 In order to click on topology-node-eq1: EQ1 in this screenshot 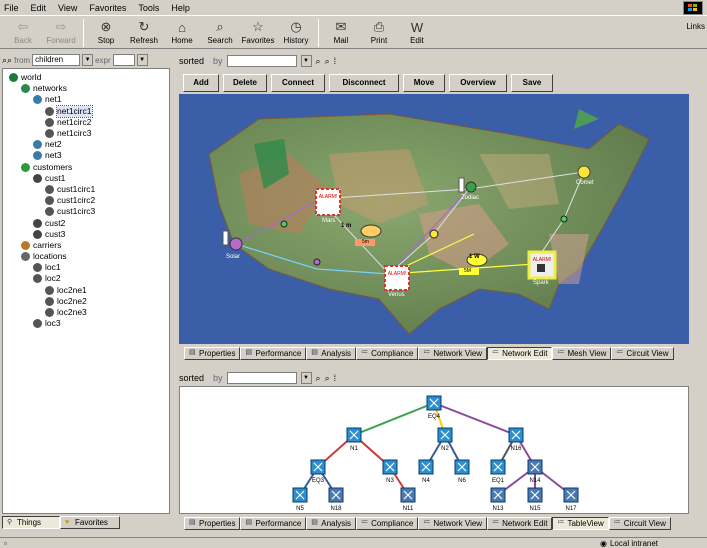, I will do `click(498, 471)`.